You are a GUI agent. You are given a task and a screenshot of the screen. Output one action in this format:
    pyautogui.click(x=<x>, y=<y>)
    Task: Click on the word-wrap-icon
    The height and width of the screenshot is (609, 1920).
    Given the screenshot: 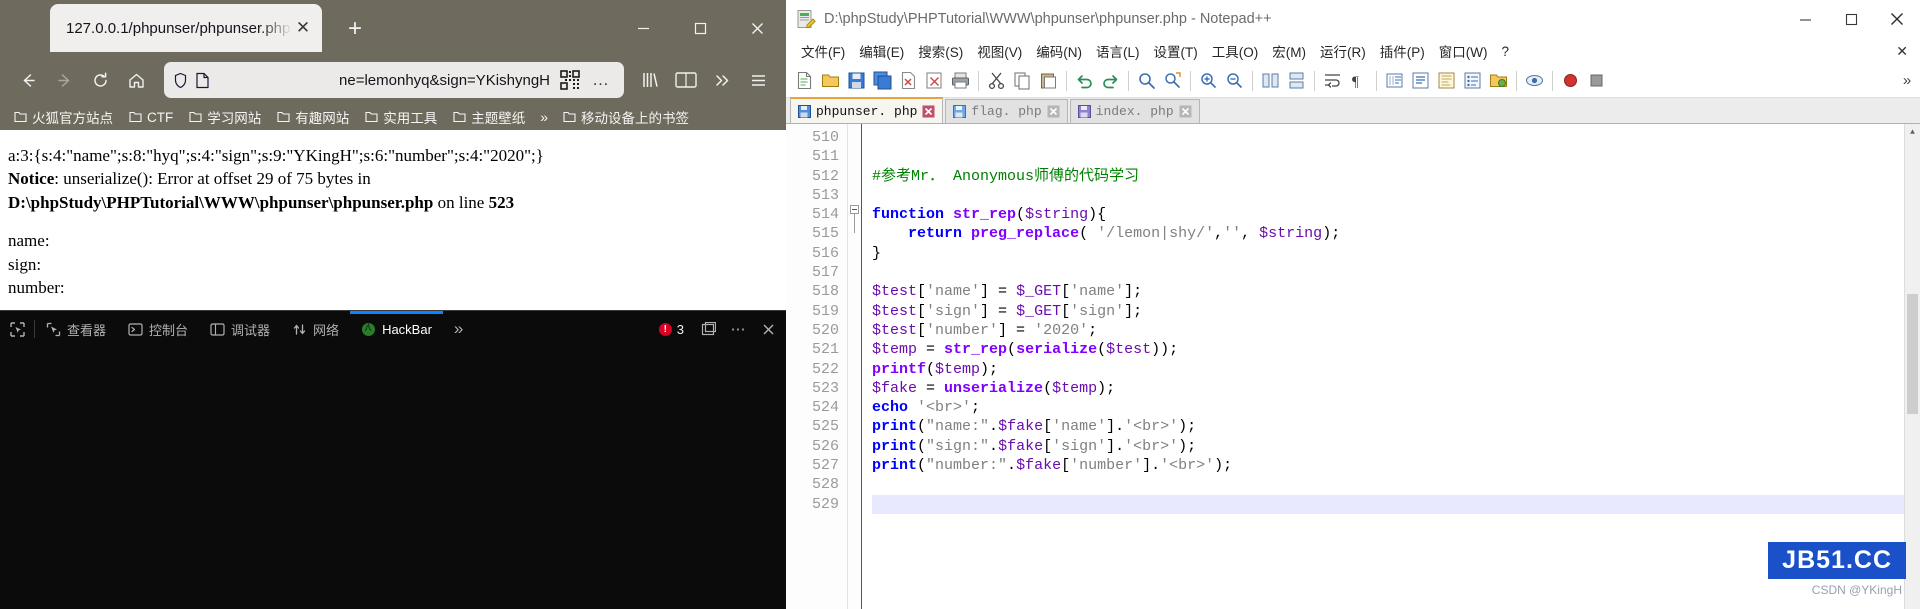 What is the action you would take?
    pyautogui.click(x=1332, y=81)
    